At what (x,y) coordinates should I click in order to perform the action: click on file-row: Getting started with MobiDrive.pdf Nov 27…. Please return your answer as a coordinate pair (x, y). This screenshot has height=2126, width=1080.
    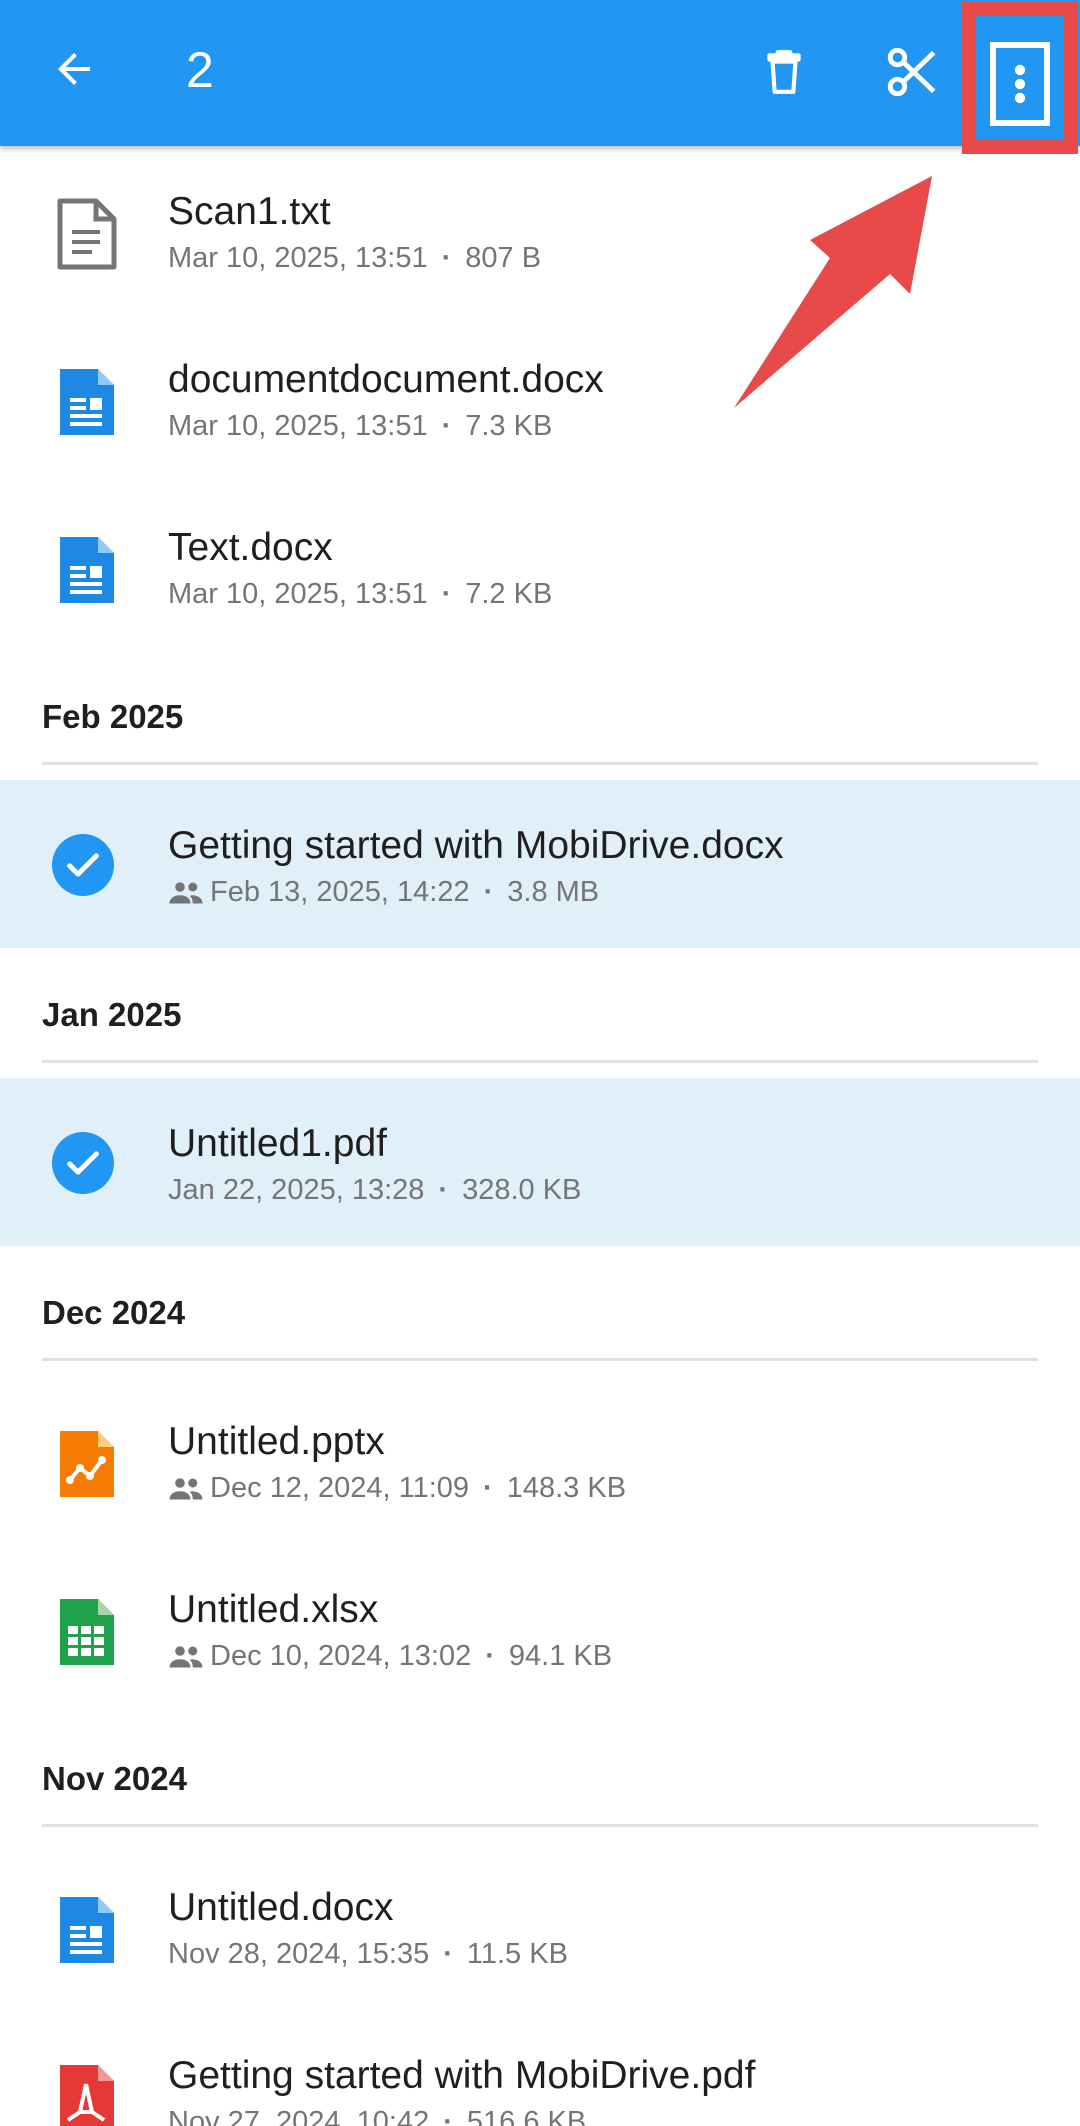
    Looking at the image, I should click on (540, 2068).